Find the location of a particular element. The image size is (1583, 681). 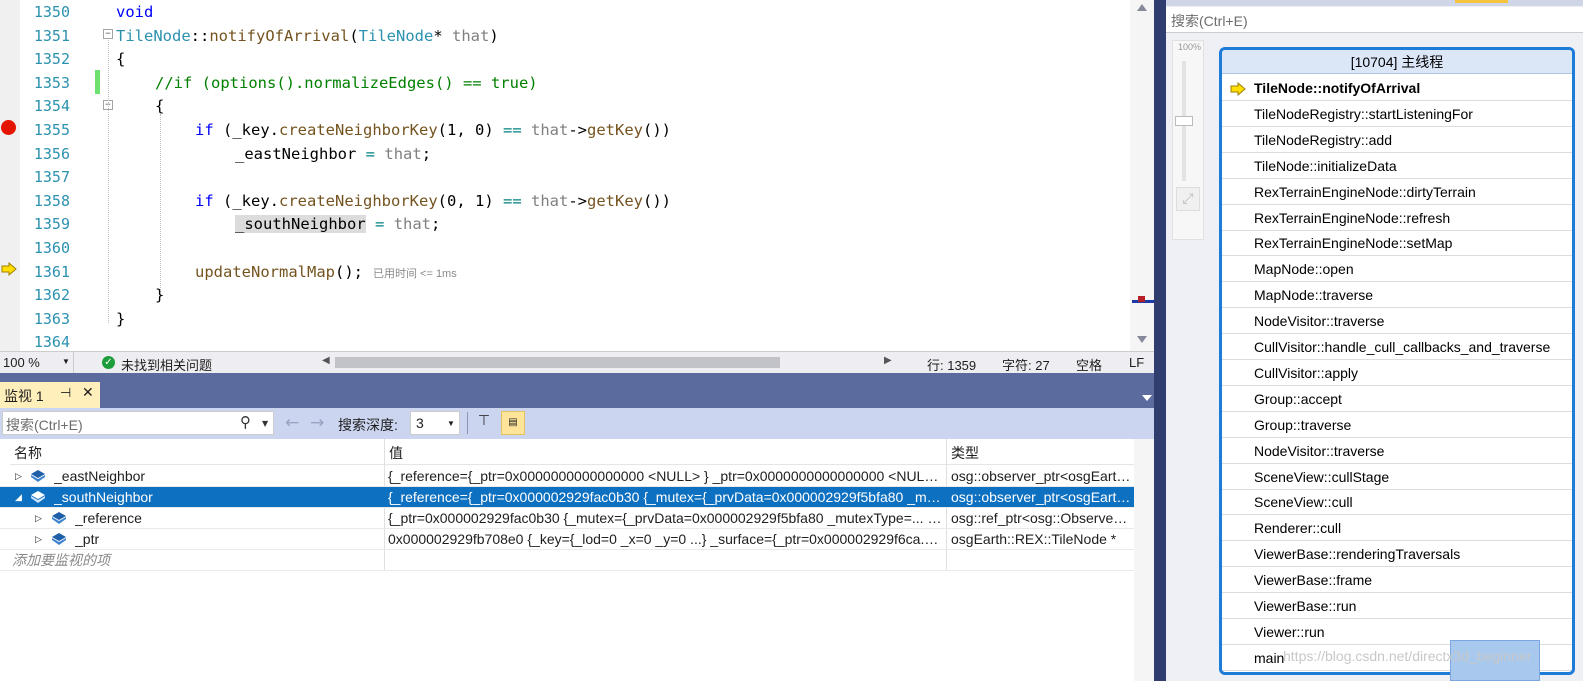

breakpoint-margin is located at coordinates (10, 175).